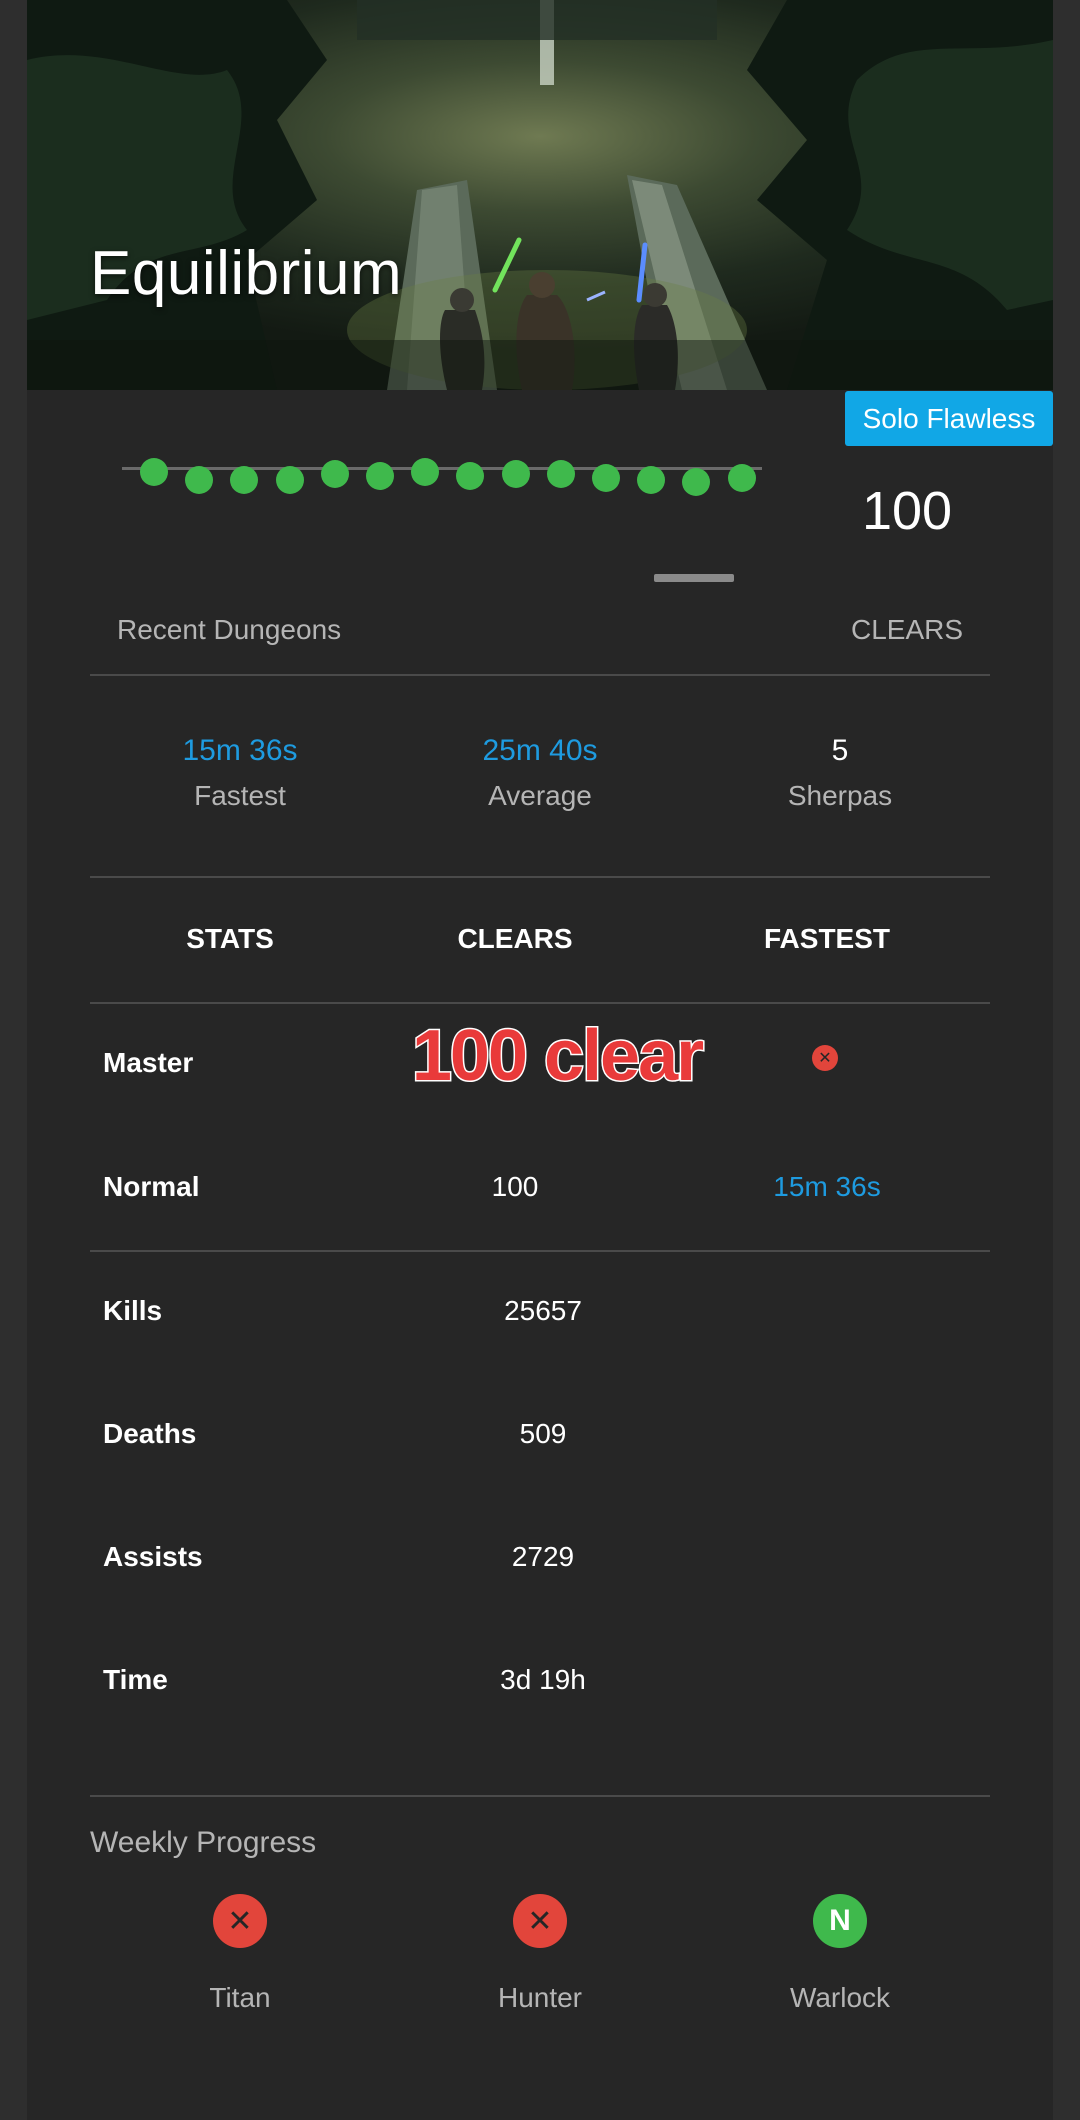 Image resolution: width=1080 pixels, height=2120 pixels. I want to click on header-clears: CLEARS, so click(515, 938).